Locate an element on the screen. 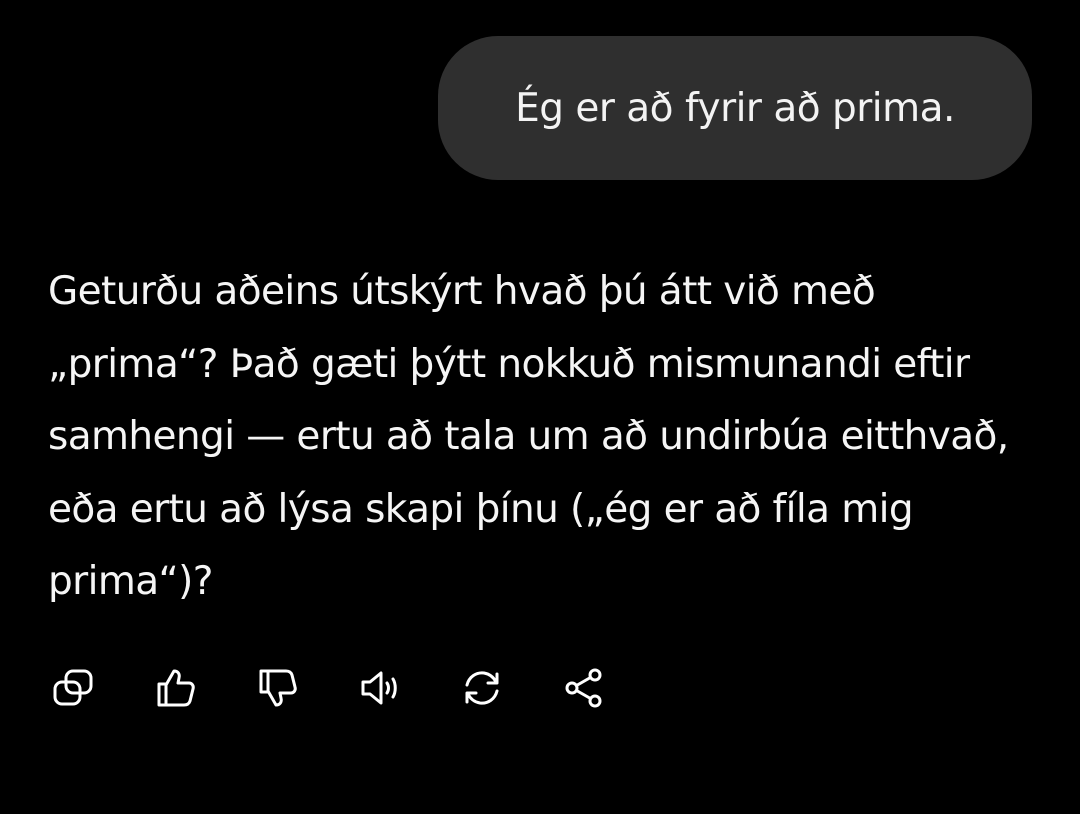 The image size is (1080, 814). thumbs-up-icon is located at coordinates (176, 688).